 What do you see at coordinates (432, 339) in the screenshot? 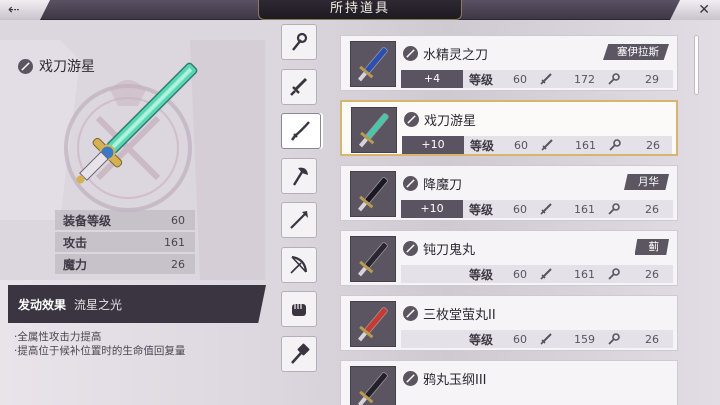
I see `refine-level` at bounding box center [432, 339].